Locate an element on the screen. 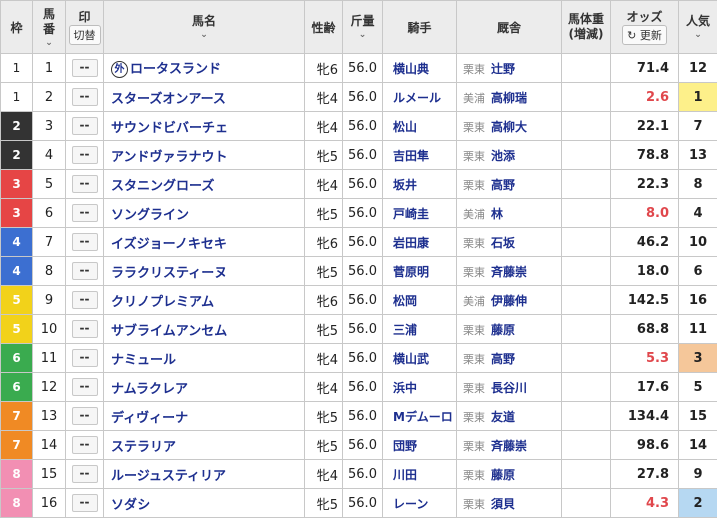 Image resolution: width=717 pixels, height=518 pixels. horse-name-link: ソングライン is located at coordinates (150, 215).